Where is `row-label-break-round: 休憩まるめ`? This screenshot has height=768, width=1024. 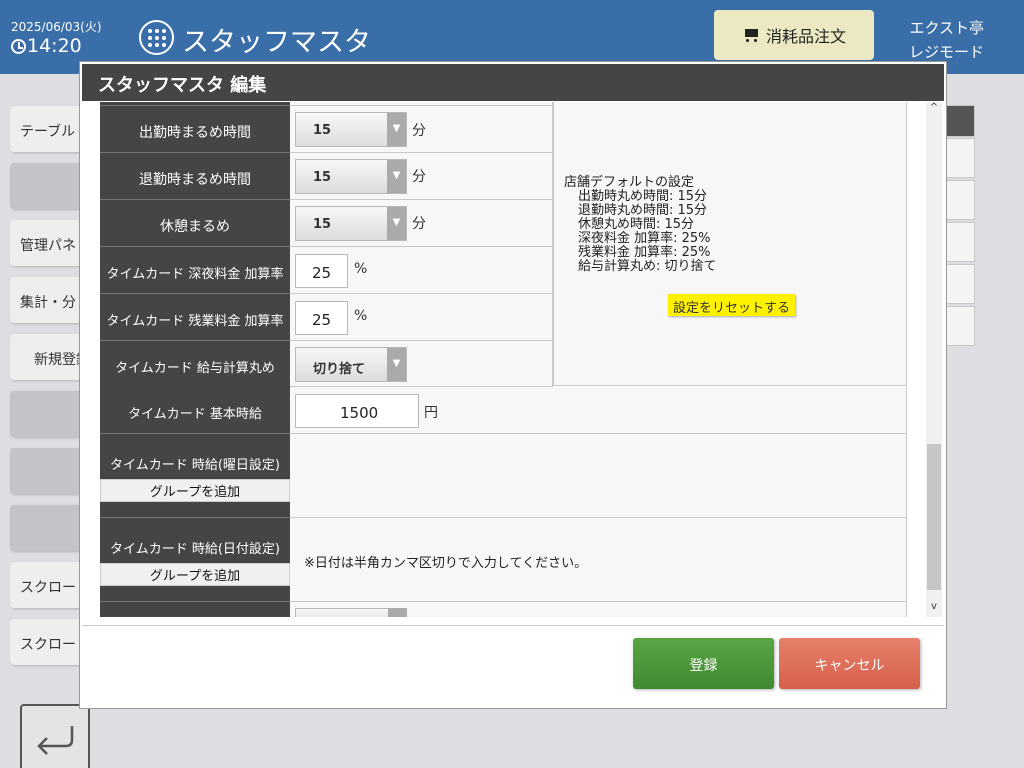 row-label-break-round: 休憩まるめ is located at coordinates (195, 223).